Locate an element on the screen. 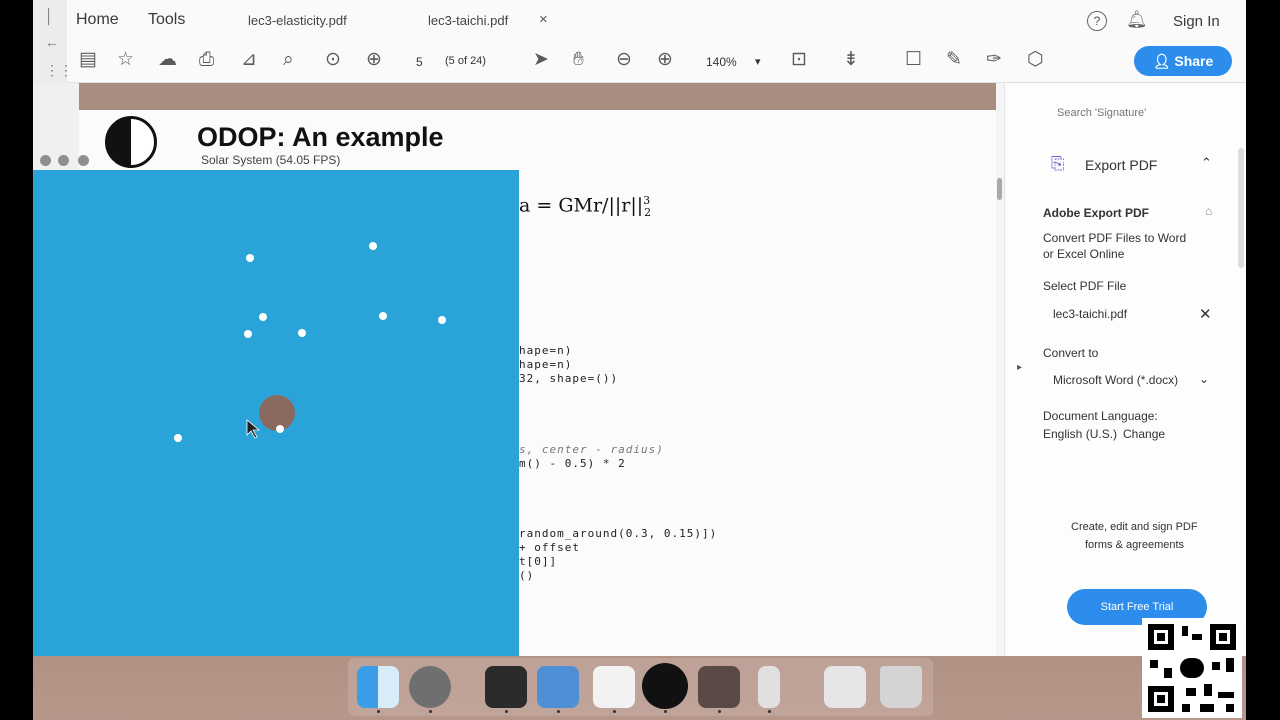 The image size is (1280, 720). previous-page-icon: ⊙ is located at coordinates (333, 60).